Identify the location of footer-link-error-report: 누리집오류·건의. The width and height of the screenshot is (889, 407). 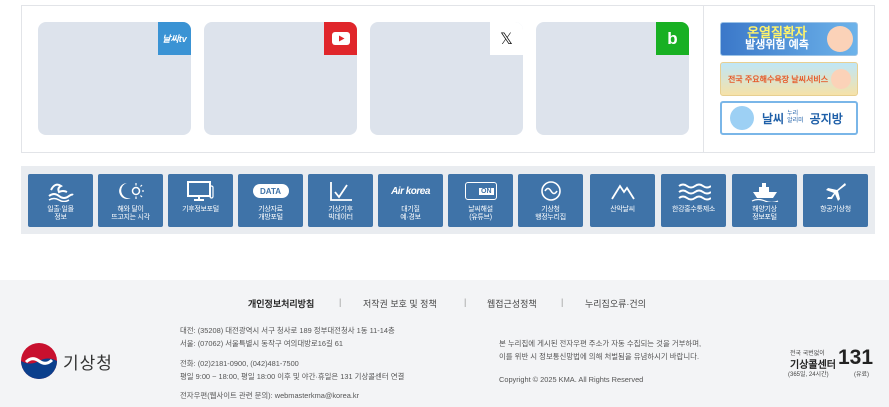
(615, 303).